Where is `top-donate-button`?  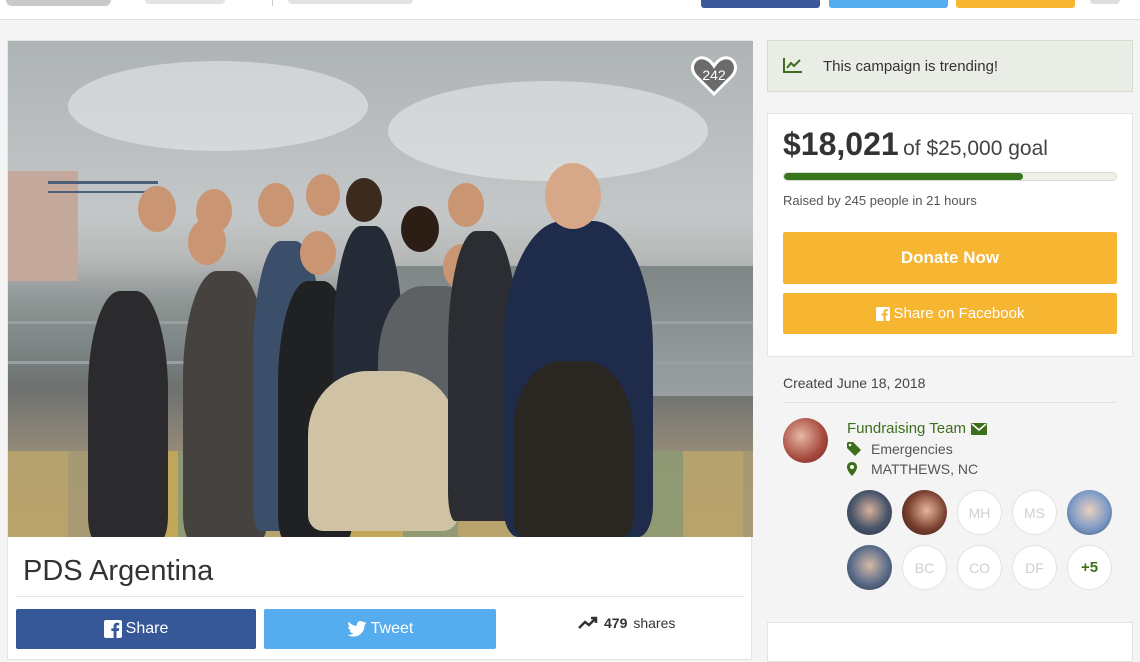
top-donate-button is located at coordinates (1015, 4).